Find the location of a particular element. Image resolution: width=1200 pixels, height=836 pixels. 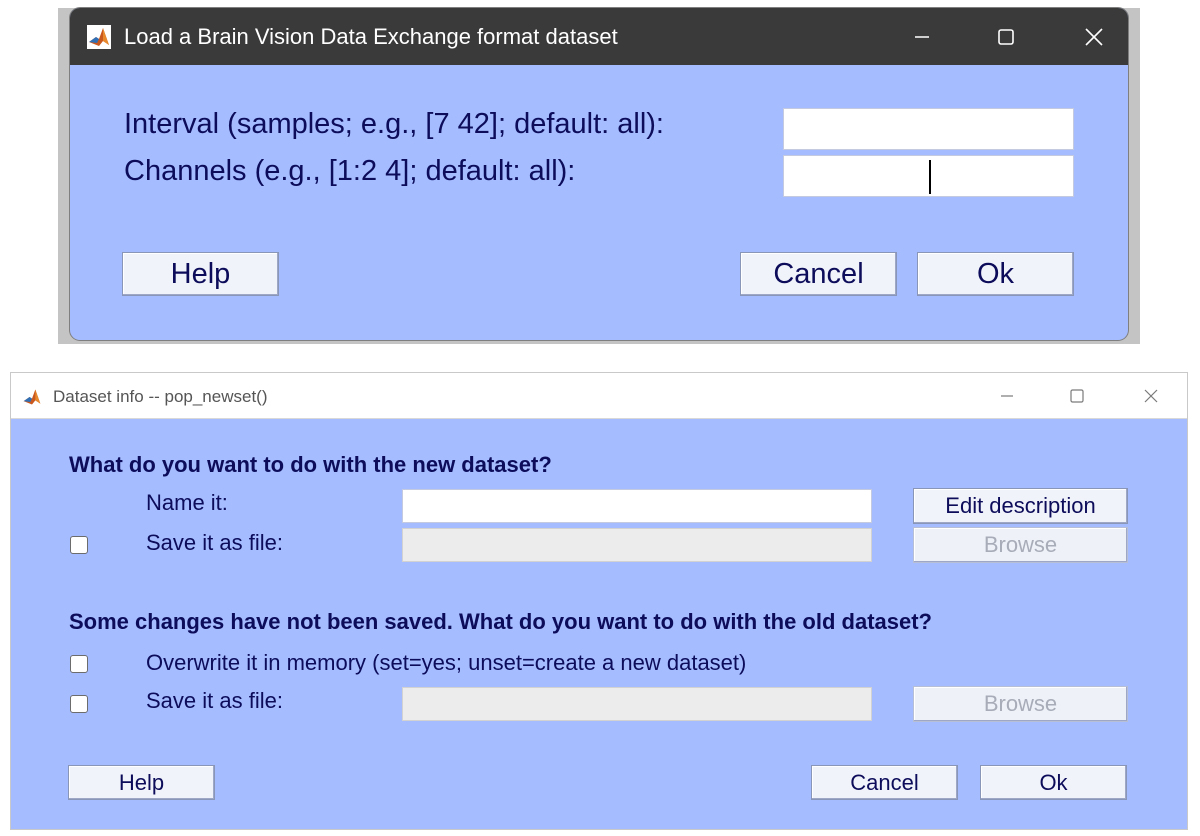

dataset-info-titlebar: Dataset info -- pop_newset() is located at coordinates (599, 396).